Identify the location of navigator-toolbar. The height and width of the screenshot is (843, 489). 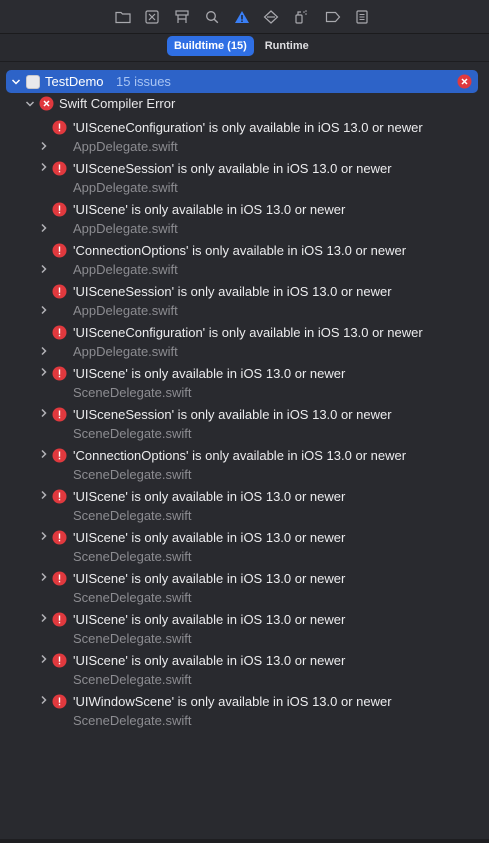
(244, 17).